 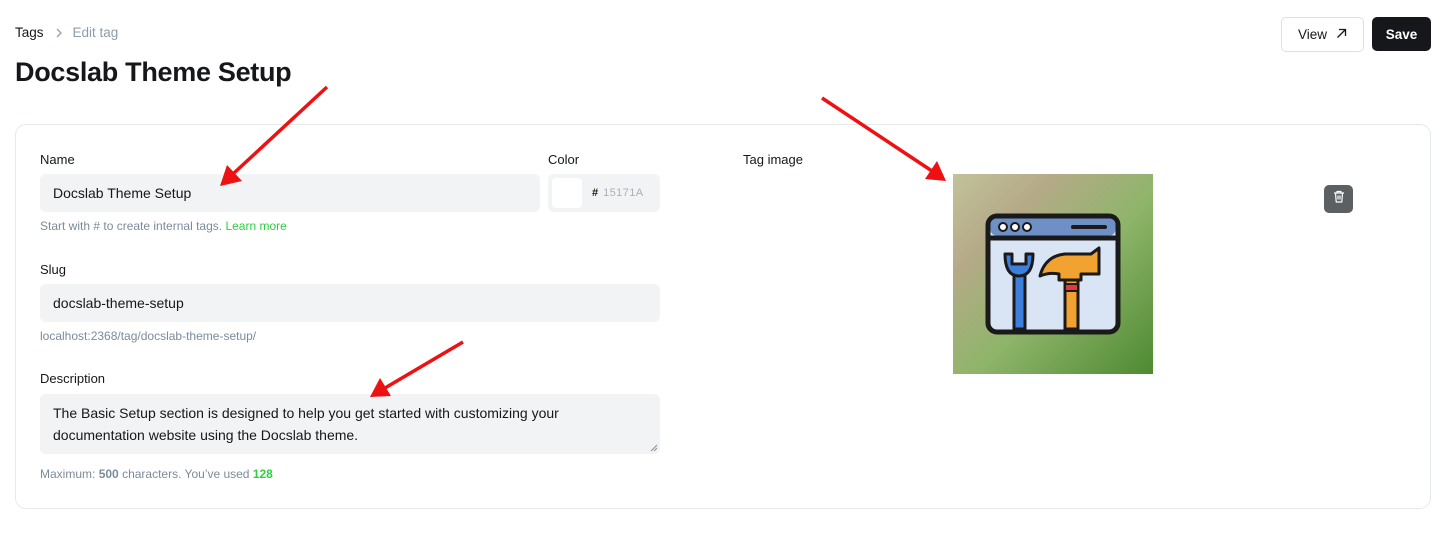 I want to click on description-hint-mid: characters. You’ve used, so click(x=186, y=474).